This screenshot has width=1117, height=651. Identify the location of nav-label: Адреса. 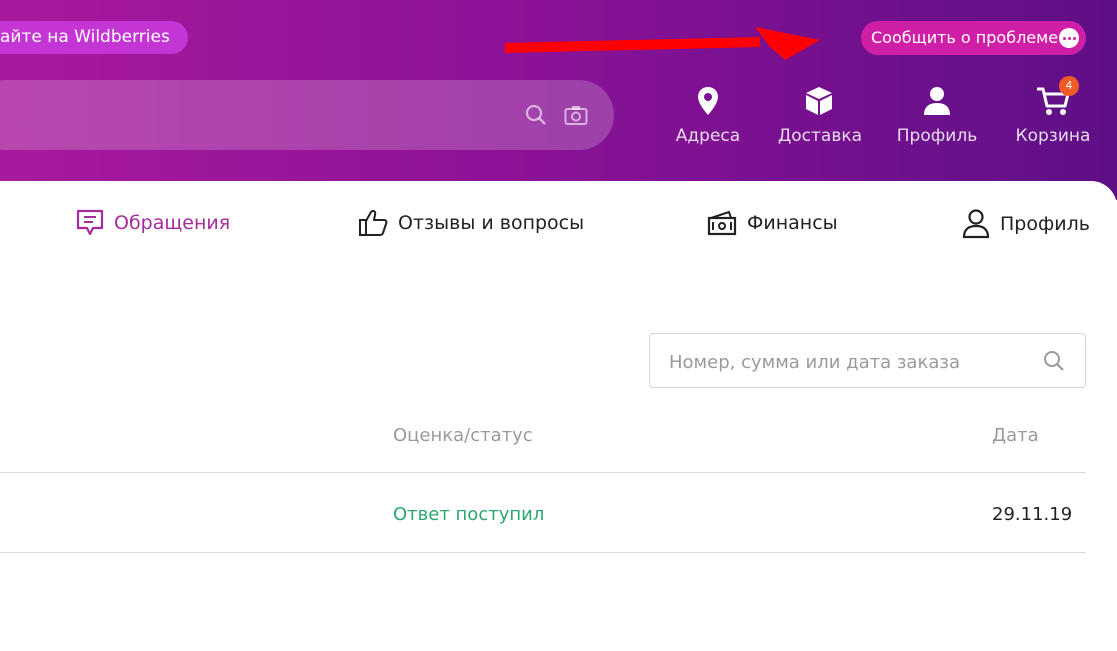
(708, 136).